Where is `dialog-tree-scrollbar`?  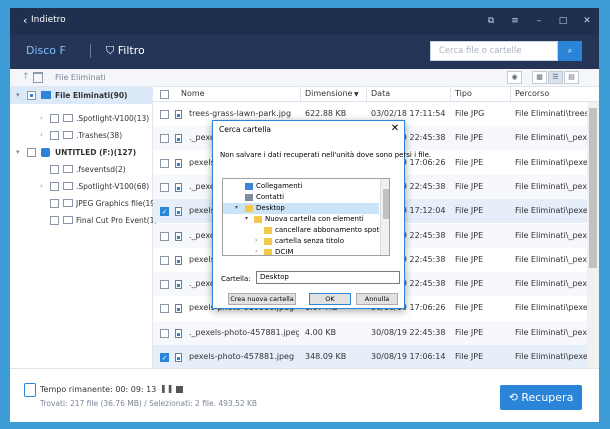
dialog-tree-scrollbar is located at coordinates (384, 217).